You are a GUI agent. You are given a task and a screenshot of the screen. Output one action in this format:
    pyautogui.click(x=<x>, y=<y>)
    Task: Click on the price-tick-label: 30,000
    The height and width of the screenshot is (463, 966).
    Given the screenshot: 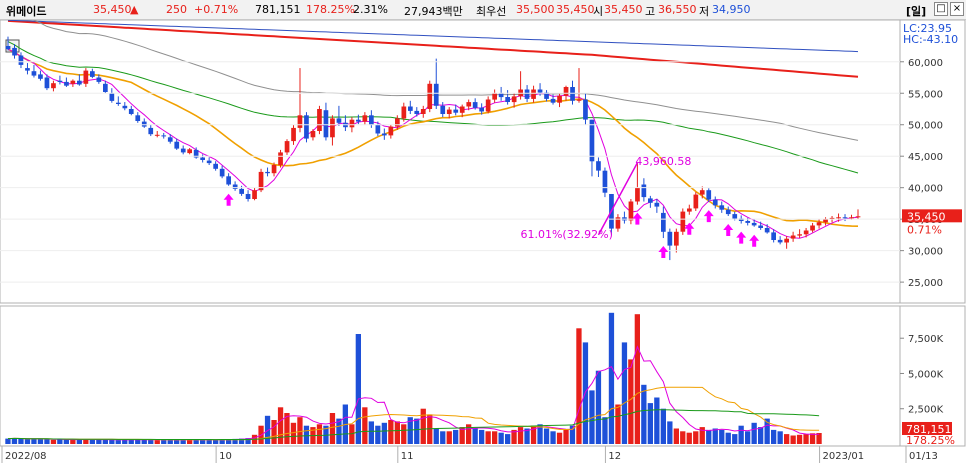 What is the action you would take?
    pyautogui.click(x=925, y=252)
    